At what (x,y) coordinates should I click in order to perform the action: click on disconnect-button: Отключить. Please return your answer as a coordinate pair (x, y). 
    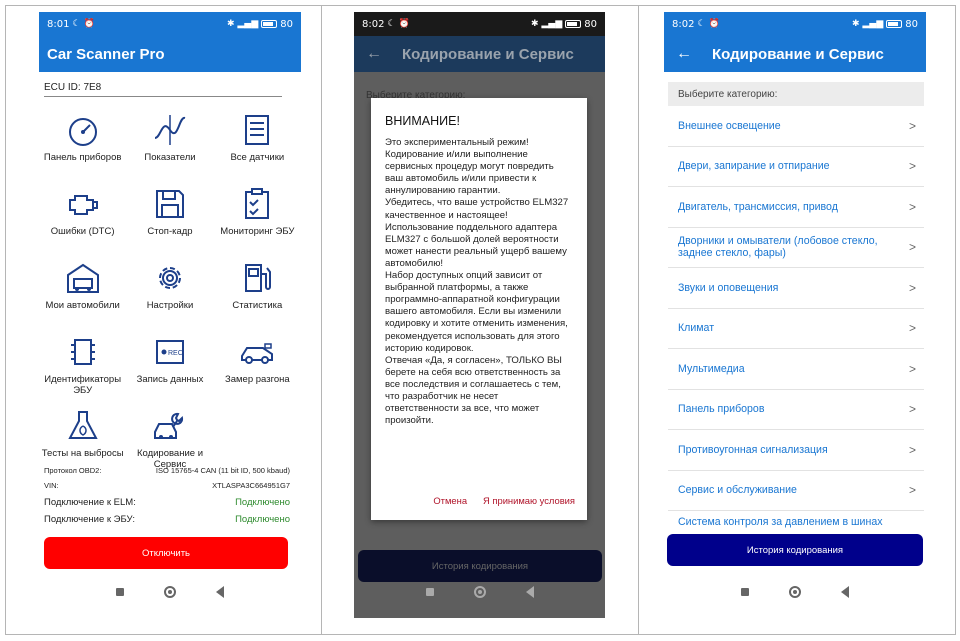
    Looking at the image, I should click on (166, 553).